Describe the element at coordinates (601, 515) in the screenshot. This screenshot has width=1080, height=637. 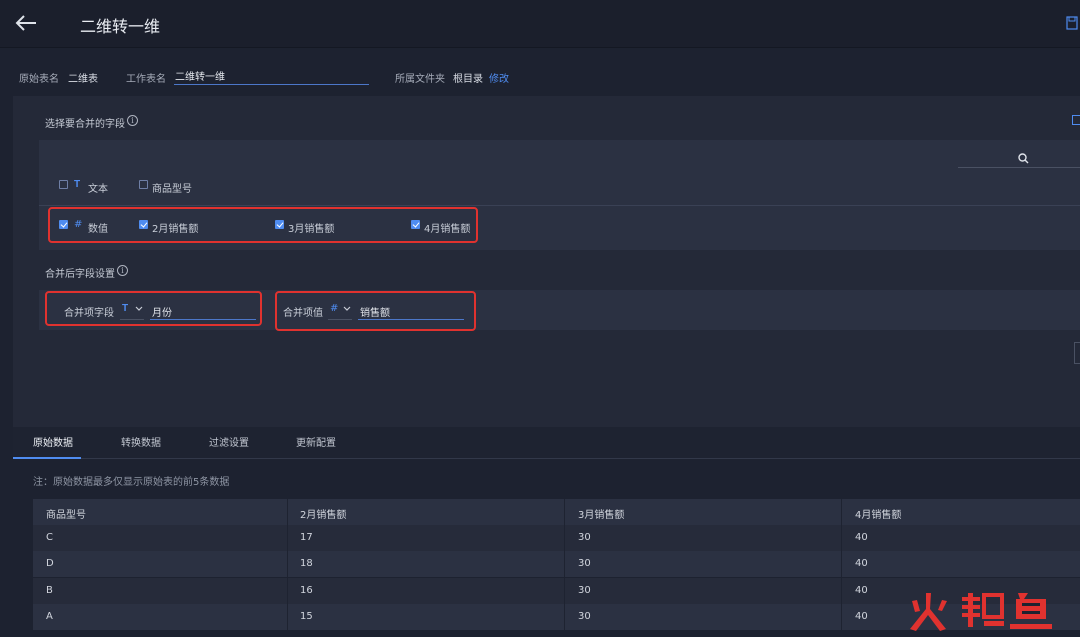
I see `table-header-cell: 3月销售额` at that location.